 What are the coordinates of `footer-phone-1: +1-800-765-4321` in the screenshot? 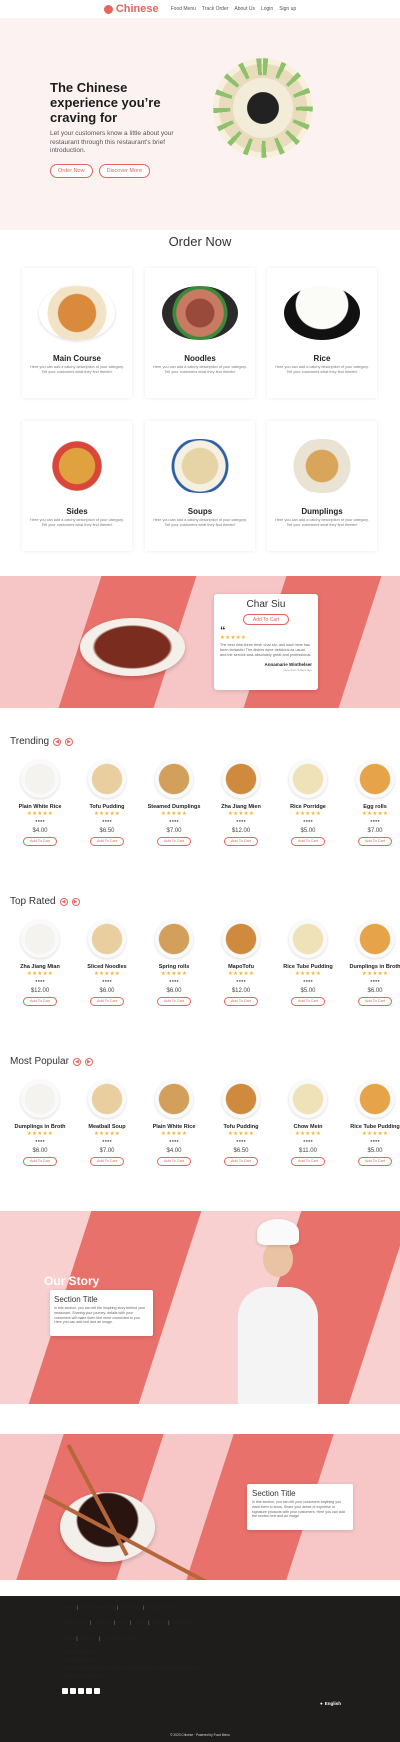 It's located at (129, 1653).